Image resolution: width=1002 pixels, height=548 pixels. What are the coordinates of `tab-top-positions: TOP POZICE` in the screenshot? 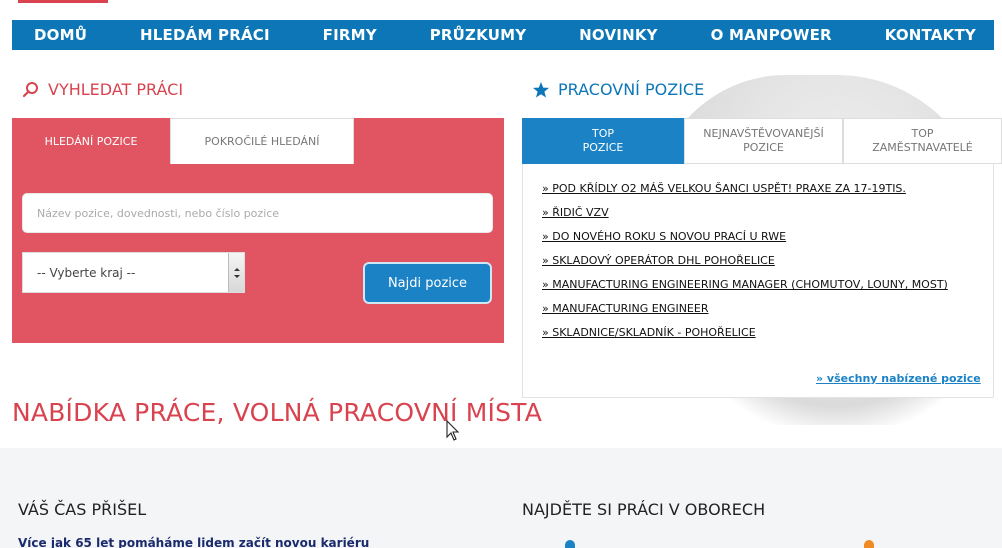 It's located at (603, 141).